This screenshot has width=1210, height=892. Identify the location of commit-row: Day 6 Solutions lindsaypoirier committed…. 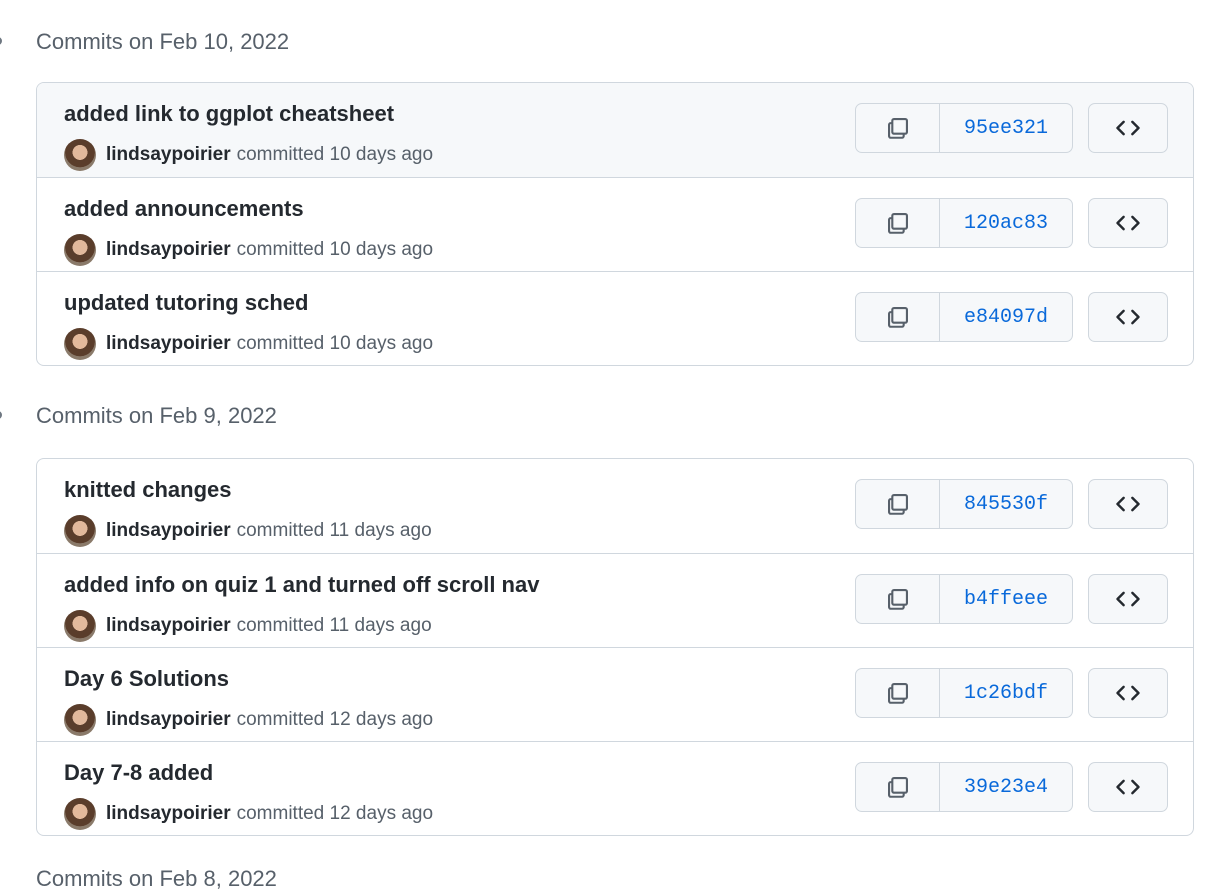
(615, 694).